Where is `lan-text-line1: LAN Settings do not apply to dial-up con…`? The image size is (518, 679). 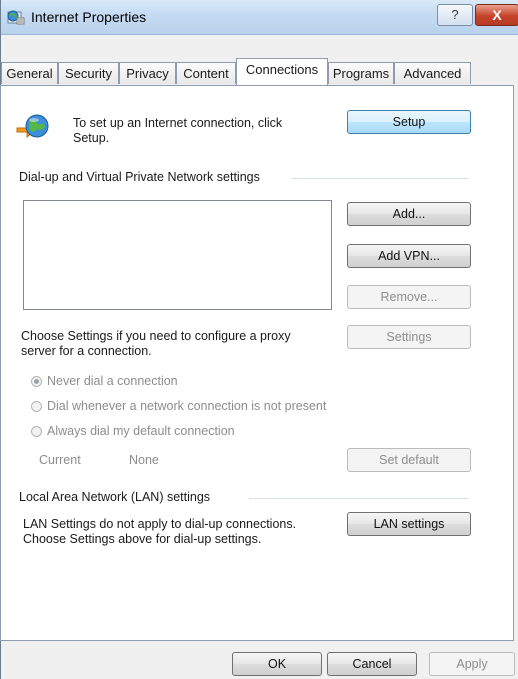
lan-text-line1: LAN Settings do not apply to dial-up con… is located at coordinates (160, 524).